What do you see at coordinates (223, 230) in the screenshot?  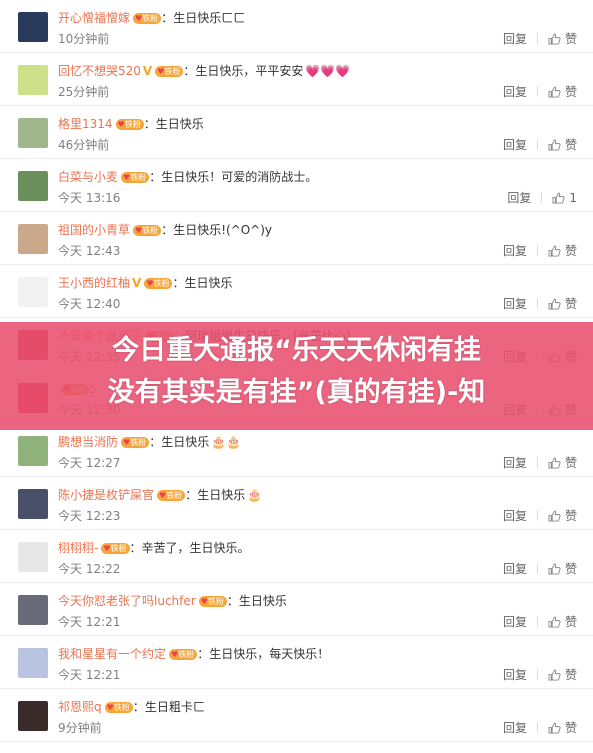 I see `comment-text: 生日快乐!(^O^)y` at bounding box center [223, 230].